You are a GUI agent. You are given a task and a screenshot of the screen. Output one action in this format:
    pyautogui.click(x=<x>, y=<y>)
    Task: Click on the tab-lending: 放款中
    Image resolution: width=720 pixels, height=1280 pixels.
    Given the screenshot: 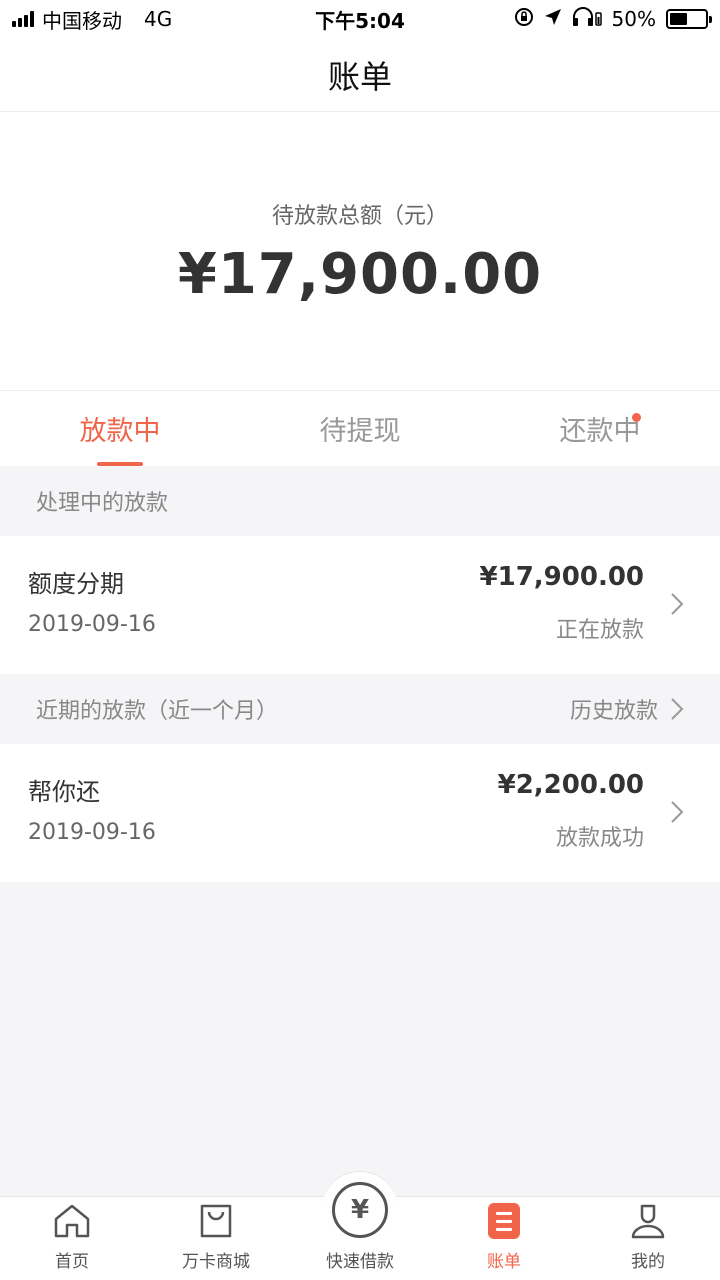 What is the action you would take?
    pyautogui.click(x=120, y=428)
    